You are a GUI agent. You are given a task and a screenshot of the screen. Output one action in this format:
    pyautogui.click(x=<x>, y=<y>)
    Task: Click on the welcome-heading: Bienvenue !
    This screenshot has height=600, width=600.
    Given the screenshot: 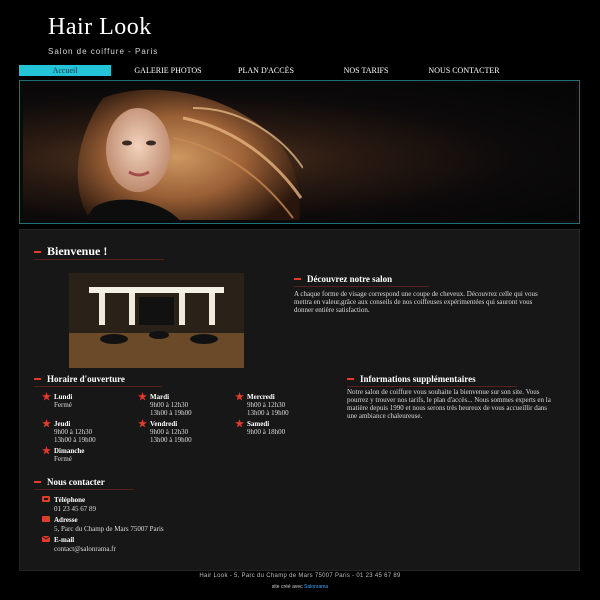 What is the action you would take?
    pyautogui.click(x=70, y=251)
    